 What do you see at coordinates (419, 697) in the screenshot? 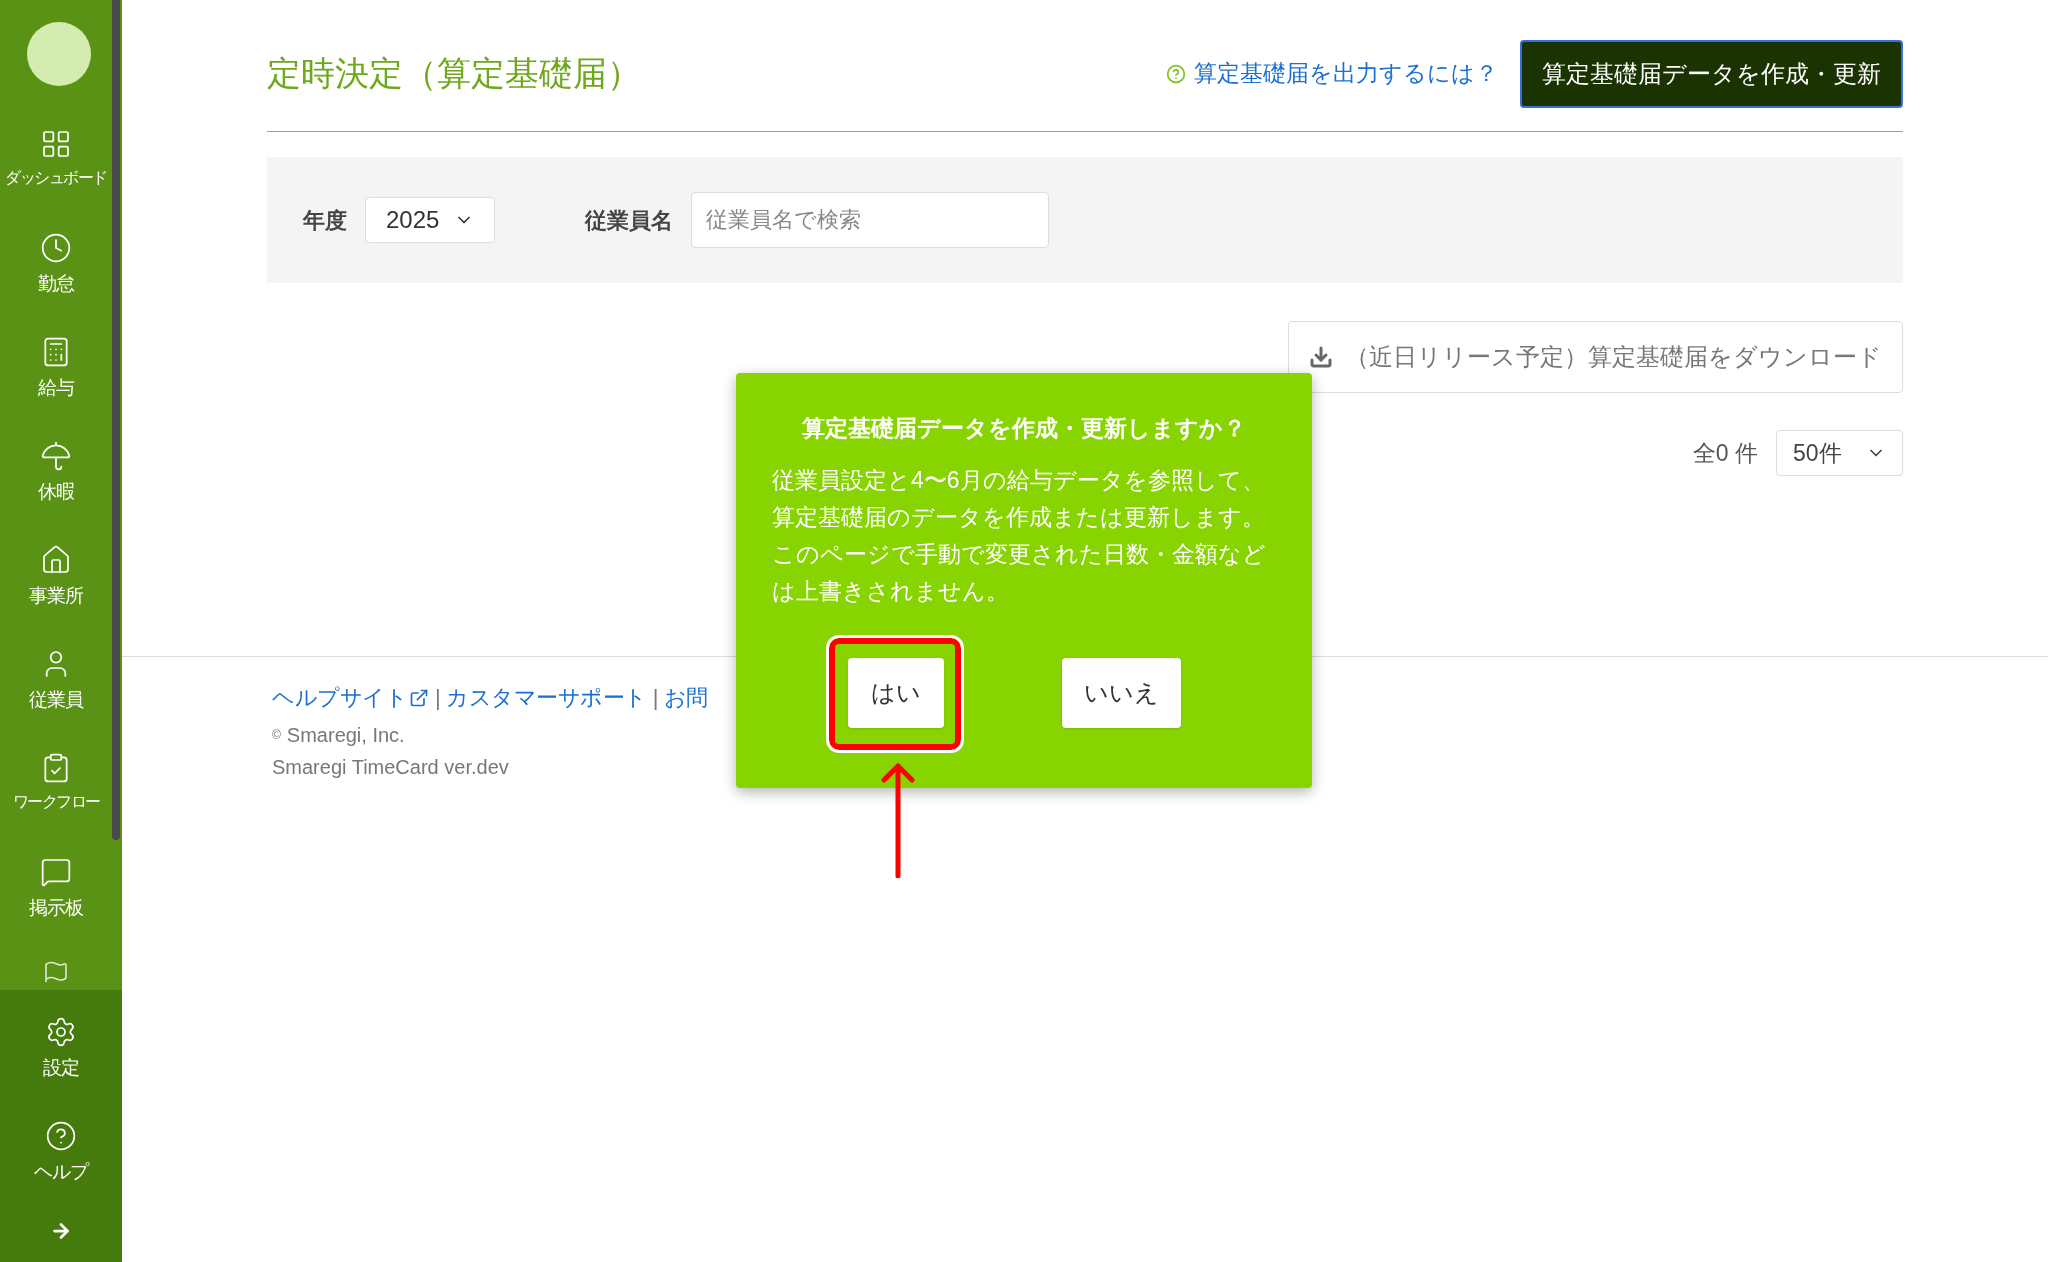
I see `external-link-icon` at bounding box center [419, 697].